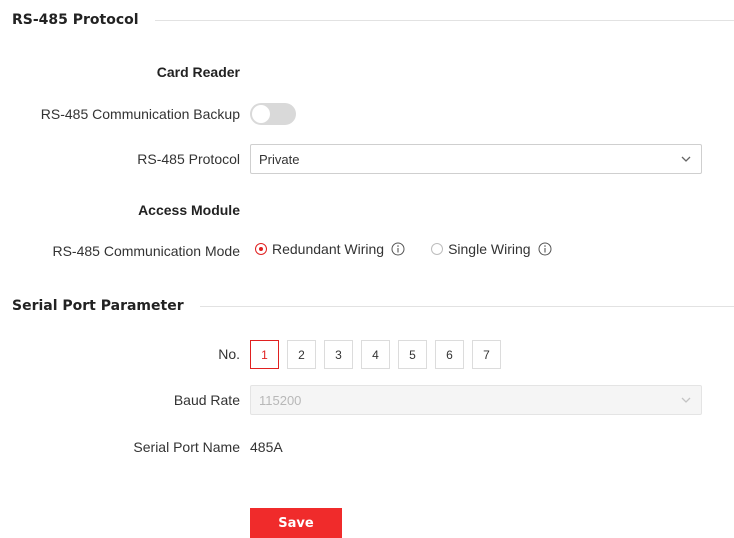  What do you see at coordinates (486, 354) in the screenshot?
I see `port-button-7: 7` at bounding box center [486, 354].